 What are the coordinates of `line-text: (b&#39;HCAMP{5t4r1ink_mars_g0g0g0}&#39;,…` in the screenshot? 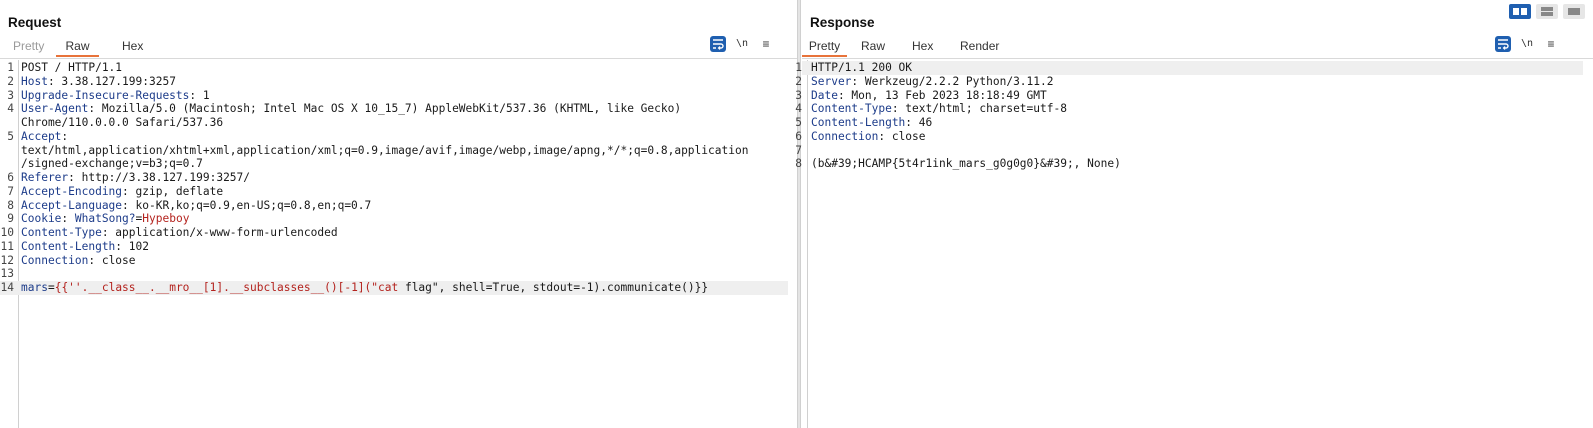 It's located at (966, 164).